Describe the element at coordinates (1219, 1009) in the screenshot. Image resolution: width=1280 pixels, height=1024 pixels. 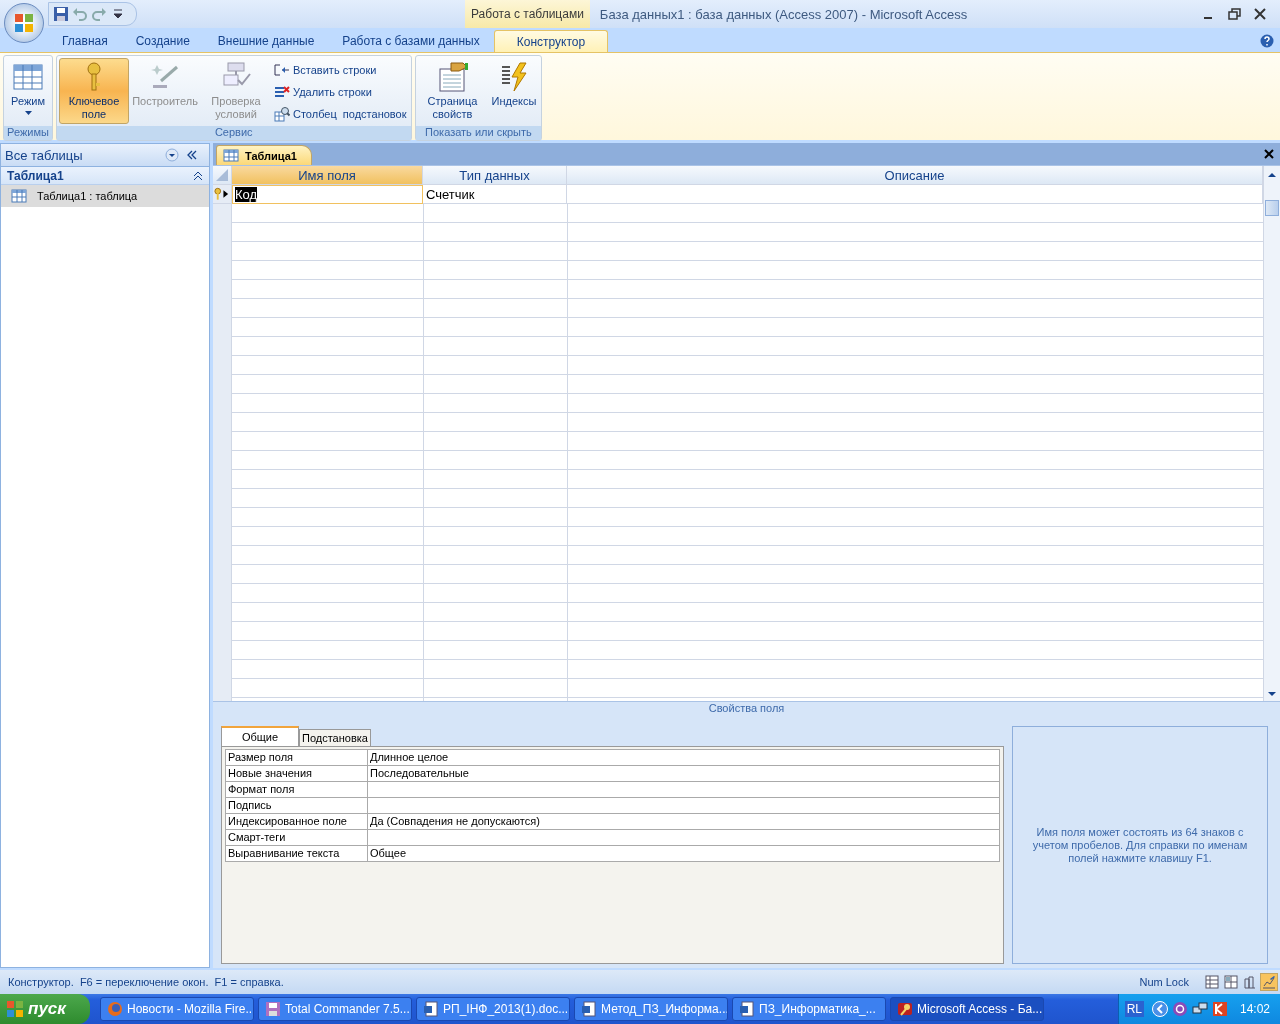
I see `shield-icon` at that location.